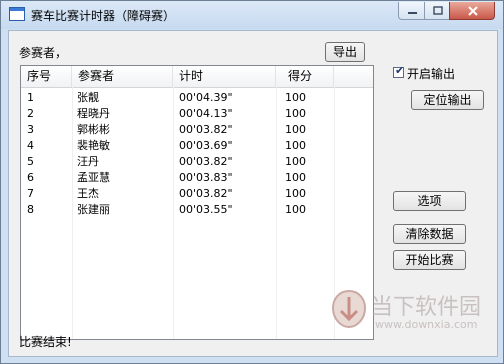 This screenshot has width=504, height=364. I want to click on maximize-icon, so click(438, 10).